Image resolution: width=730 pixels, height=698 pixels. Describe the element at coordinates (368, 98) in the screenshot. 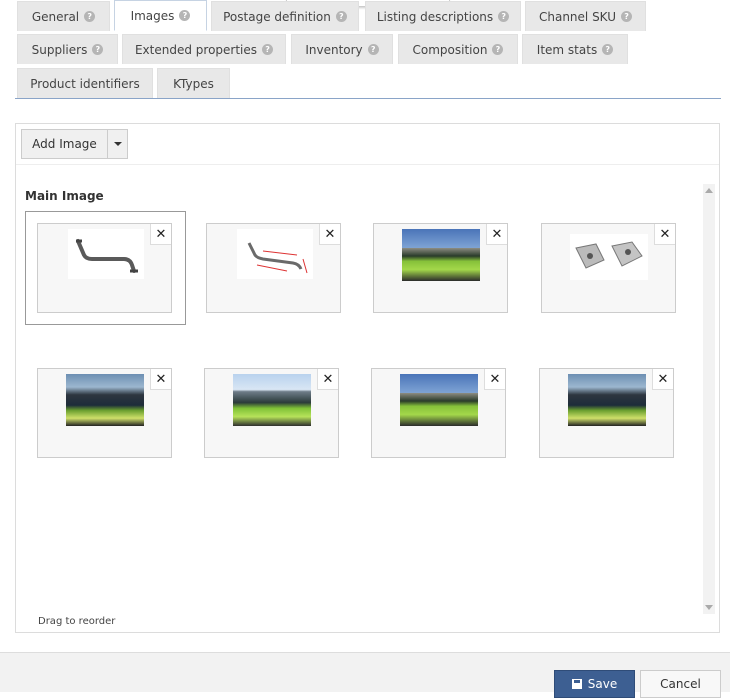

I see `tab-underline` at that location.